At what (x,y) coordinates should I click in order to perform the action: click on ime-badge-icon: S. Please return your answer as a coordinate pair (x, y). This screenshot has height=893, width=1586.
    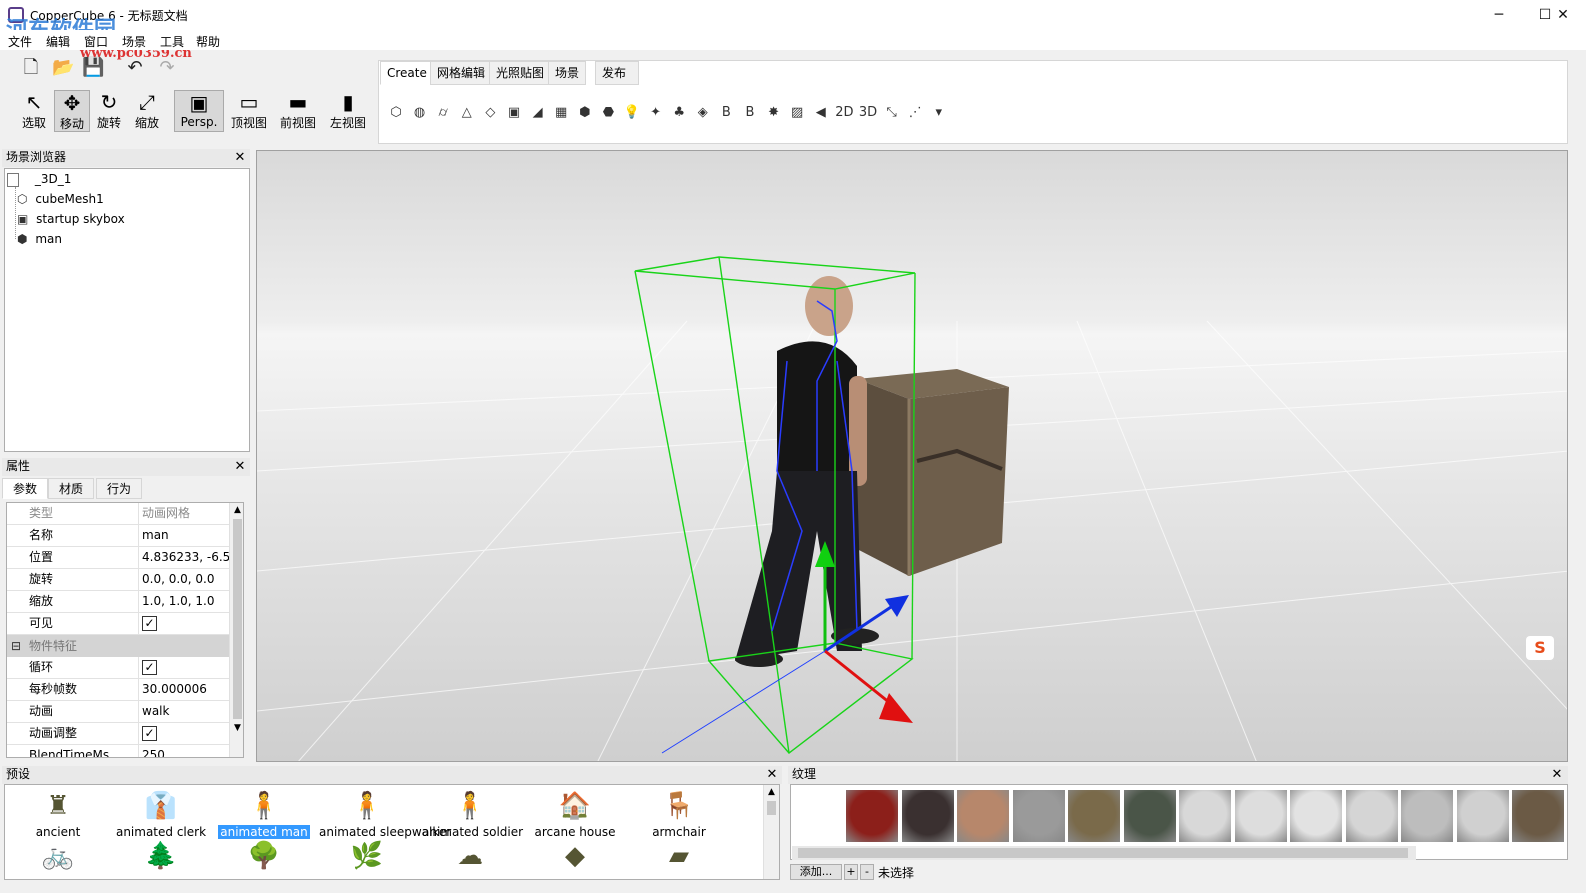
    Looking at the image, I should click on (1540, 648).